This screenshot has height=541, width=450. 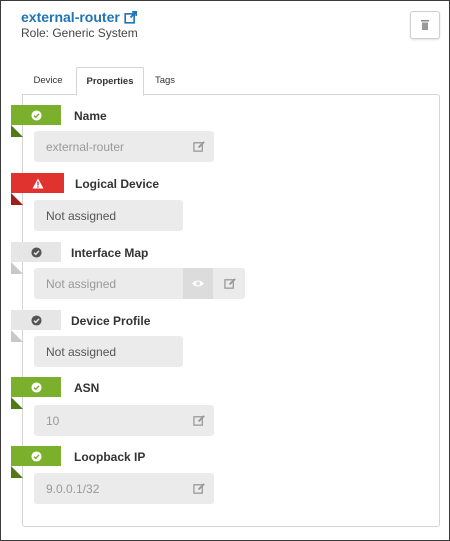 I want to click on device-title: external-router, so click(x=70, y=17).